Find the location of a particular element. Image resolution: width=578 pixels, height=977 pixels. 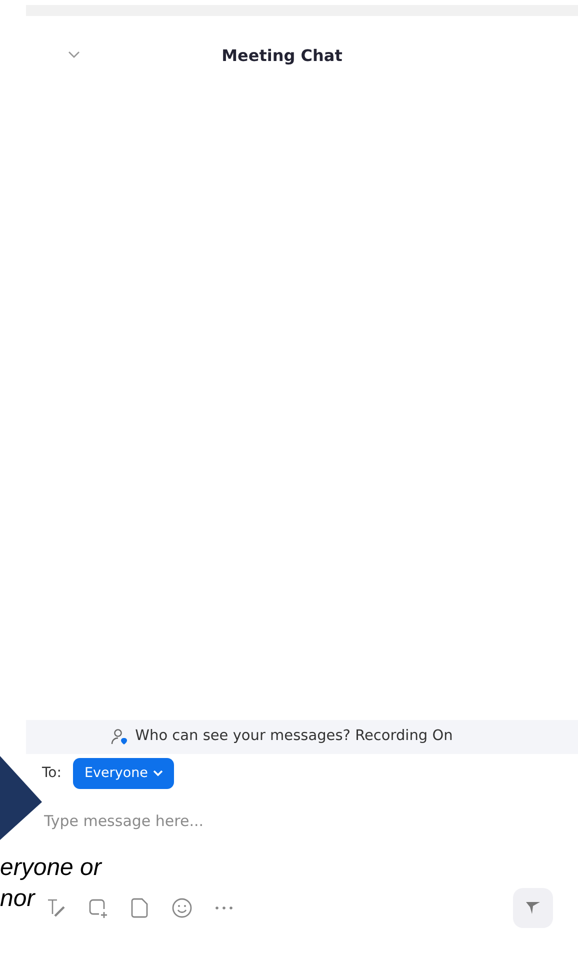

emoji-icon is located at coordinates (182, 908).